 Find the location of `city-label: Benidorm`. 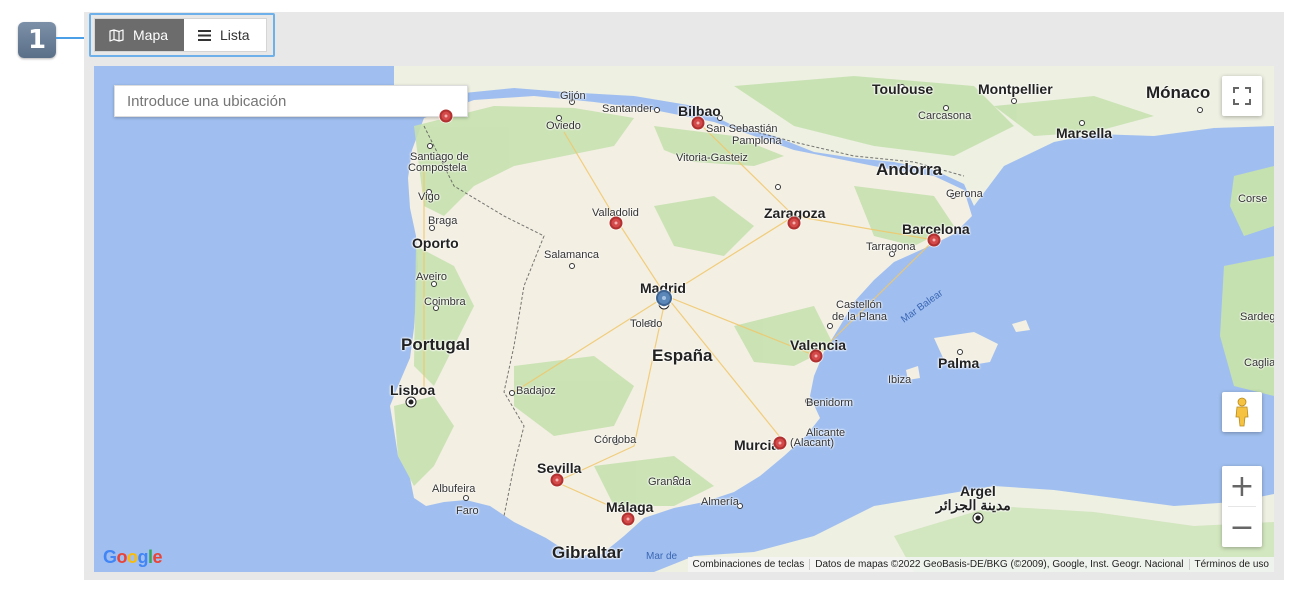

city-label: Benidorm is located at coordinates (830, 403).